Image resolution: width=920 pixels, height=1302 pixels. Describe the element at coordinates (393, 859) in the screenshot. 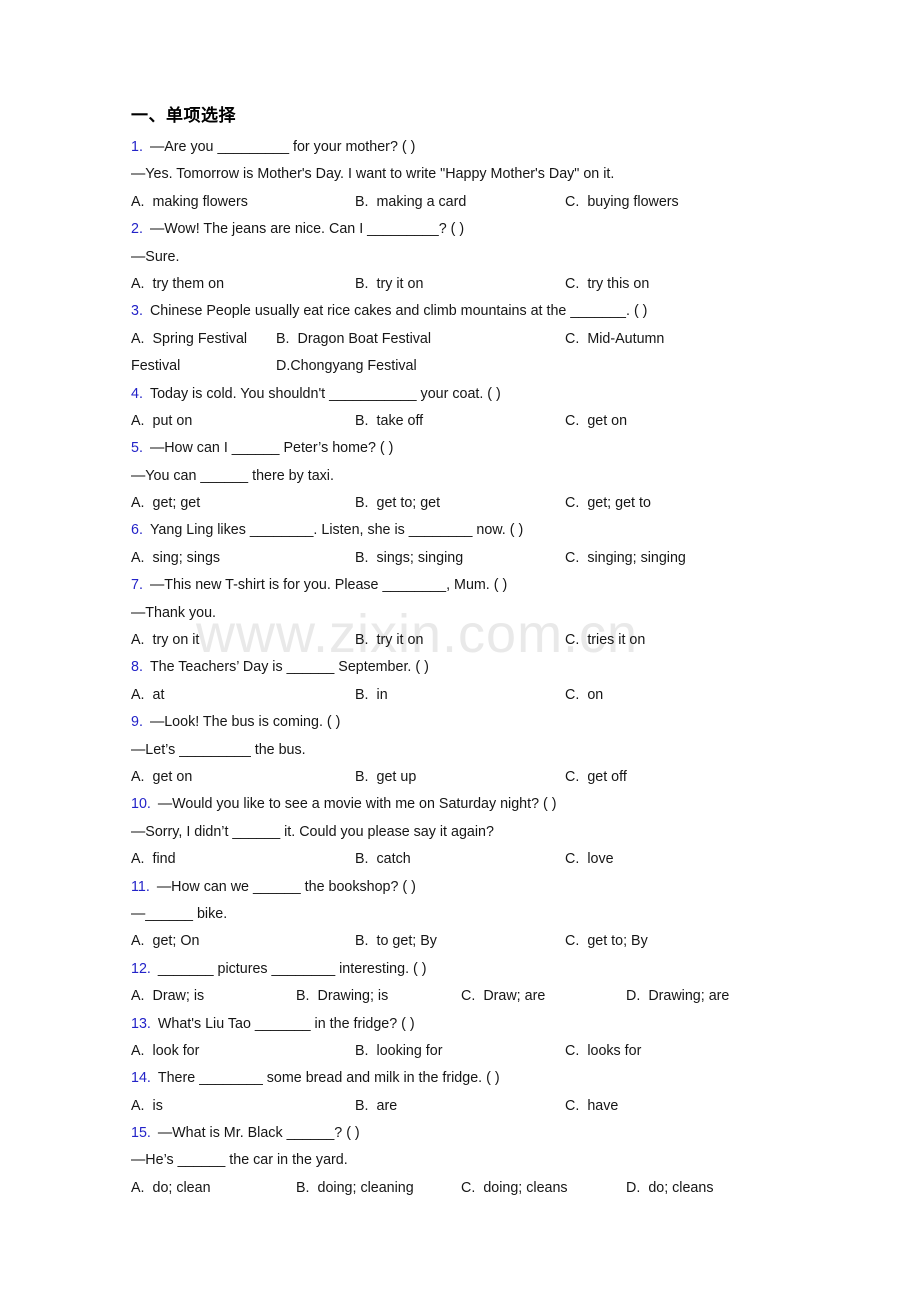

I see `option-text: catch` at that location.